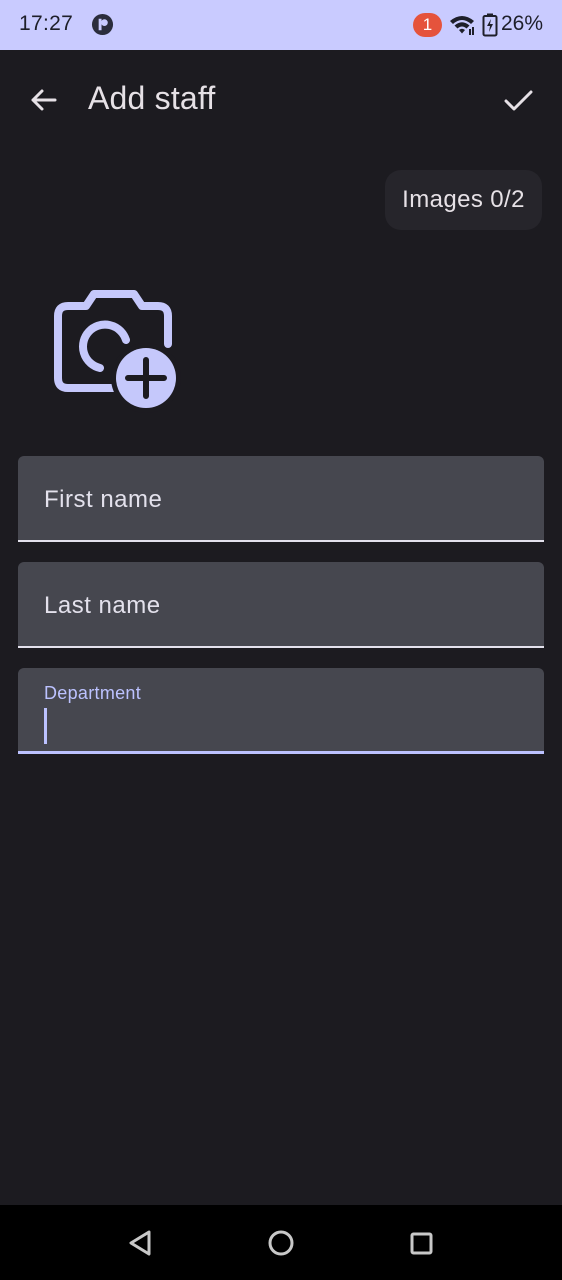 The width and height of the screenshot is (562, 1280). What do you see at coordinates (281, 25) in the screenshot?
I see `status-bar: 17:27 1 26%` at bounding box center [281, 25].